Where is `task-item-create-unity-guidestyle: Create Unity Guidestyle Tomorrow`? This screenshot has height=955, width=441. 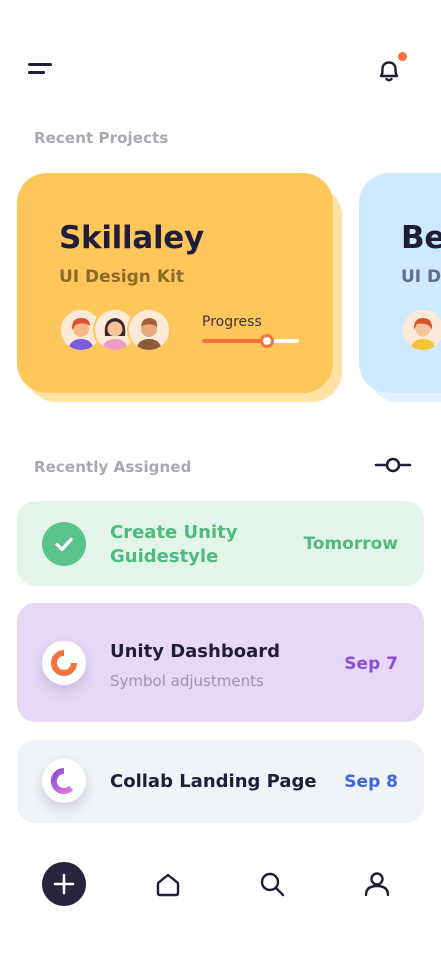
task-item-create-unity-guidestyle: Create Unity Guidestyle Tomorrow is located at coordinates (220, 543).